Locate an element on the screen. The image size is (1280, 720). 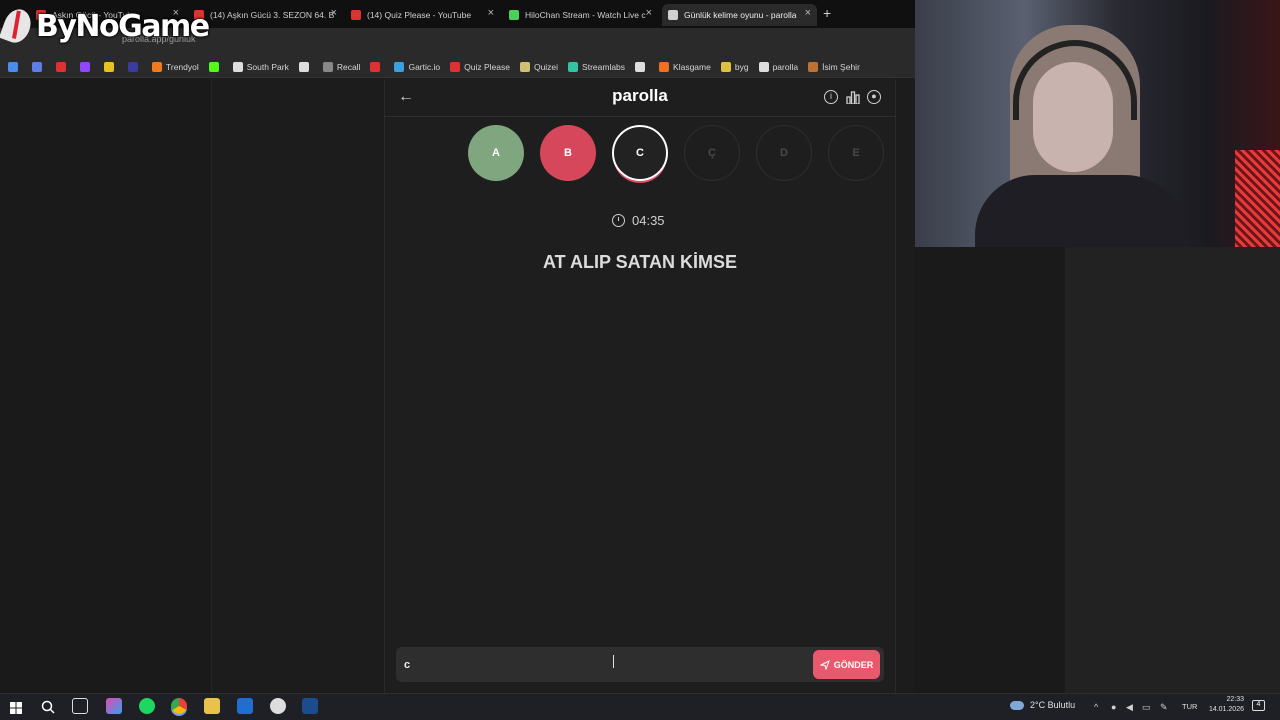
bookmark-label: Recall is located at coordinates (348, 66).